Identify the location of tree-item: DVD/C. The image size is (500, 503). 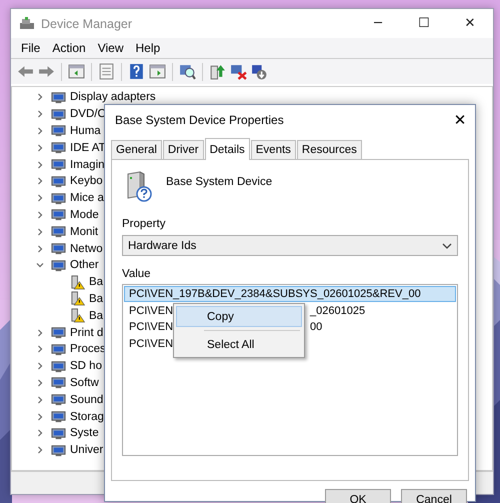
(88, 114).